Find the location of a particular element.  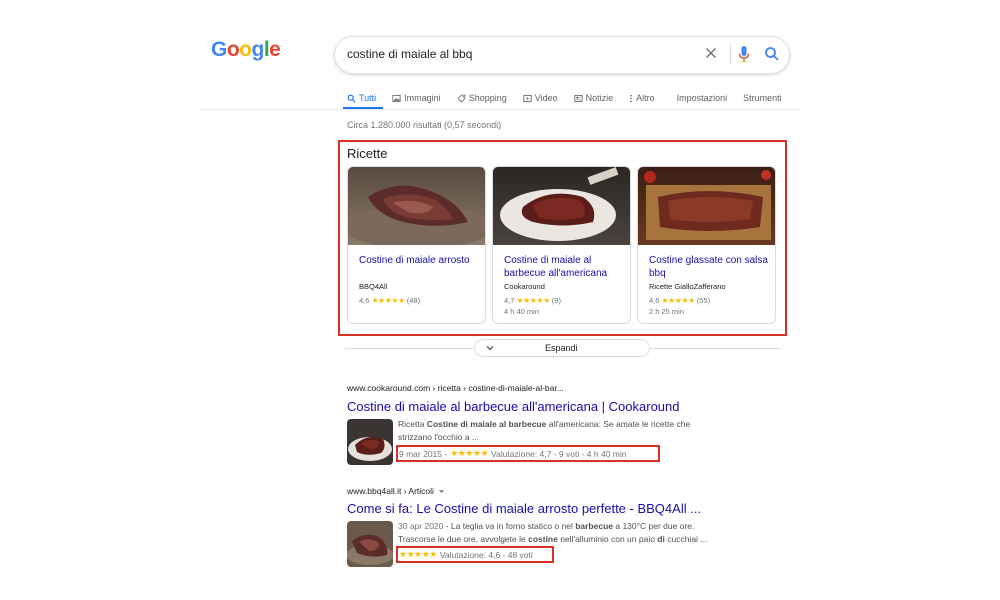

more-vert-icon is located at coordinates (631, 98).